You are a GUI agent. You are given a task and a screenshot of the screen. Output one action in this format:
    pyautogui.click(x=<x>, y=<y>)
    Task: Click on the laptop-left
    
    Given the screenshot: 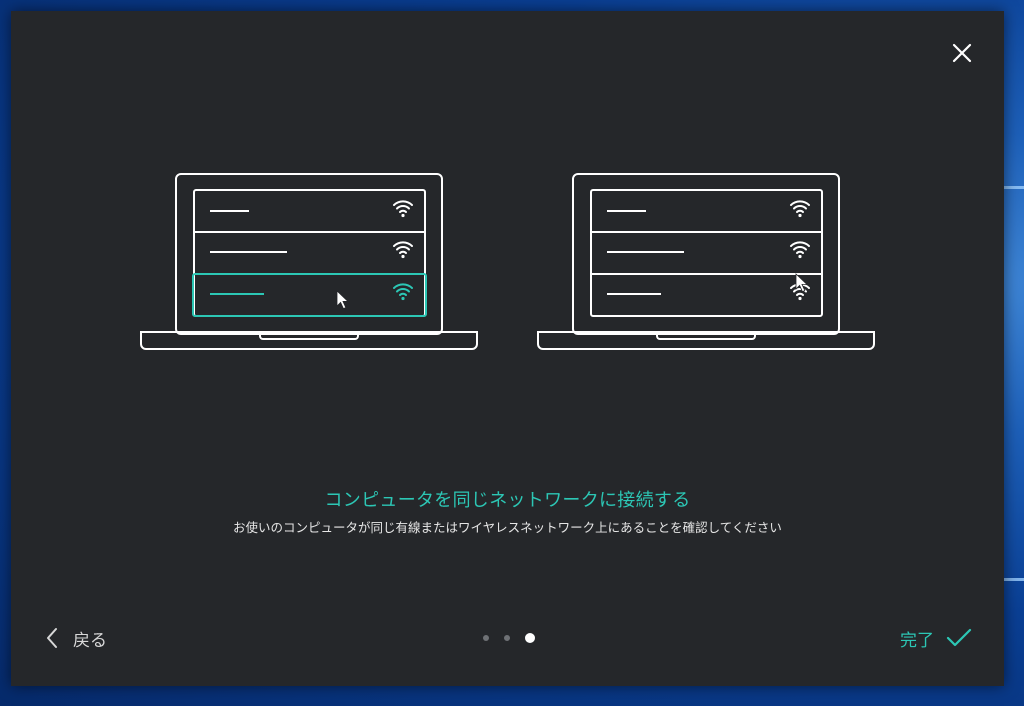 What is the action you would take?
    pyautogui.click(x=309, y=261)
    